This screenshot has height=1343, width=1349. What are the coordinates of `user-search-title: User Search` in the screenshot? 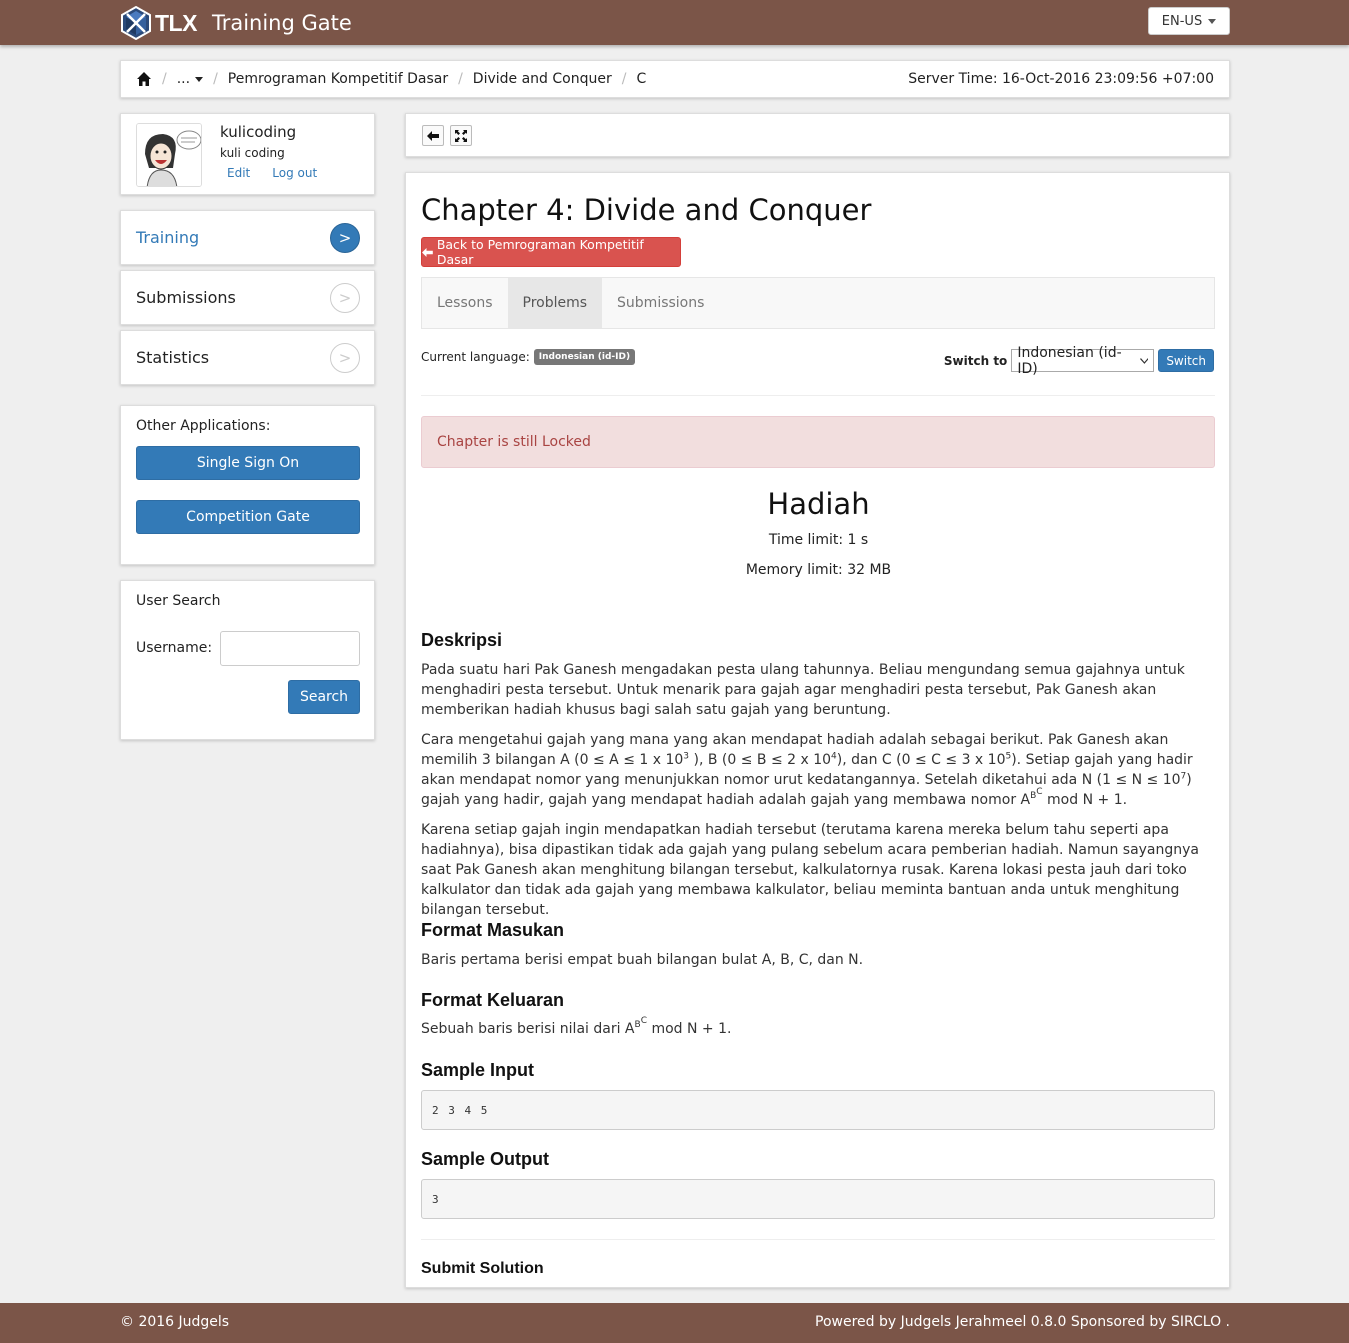 It's located at (178, 601).